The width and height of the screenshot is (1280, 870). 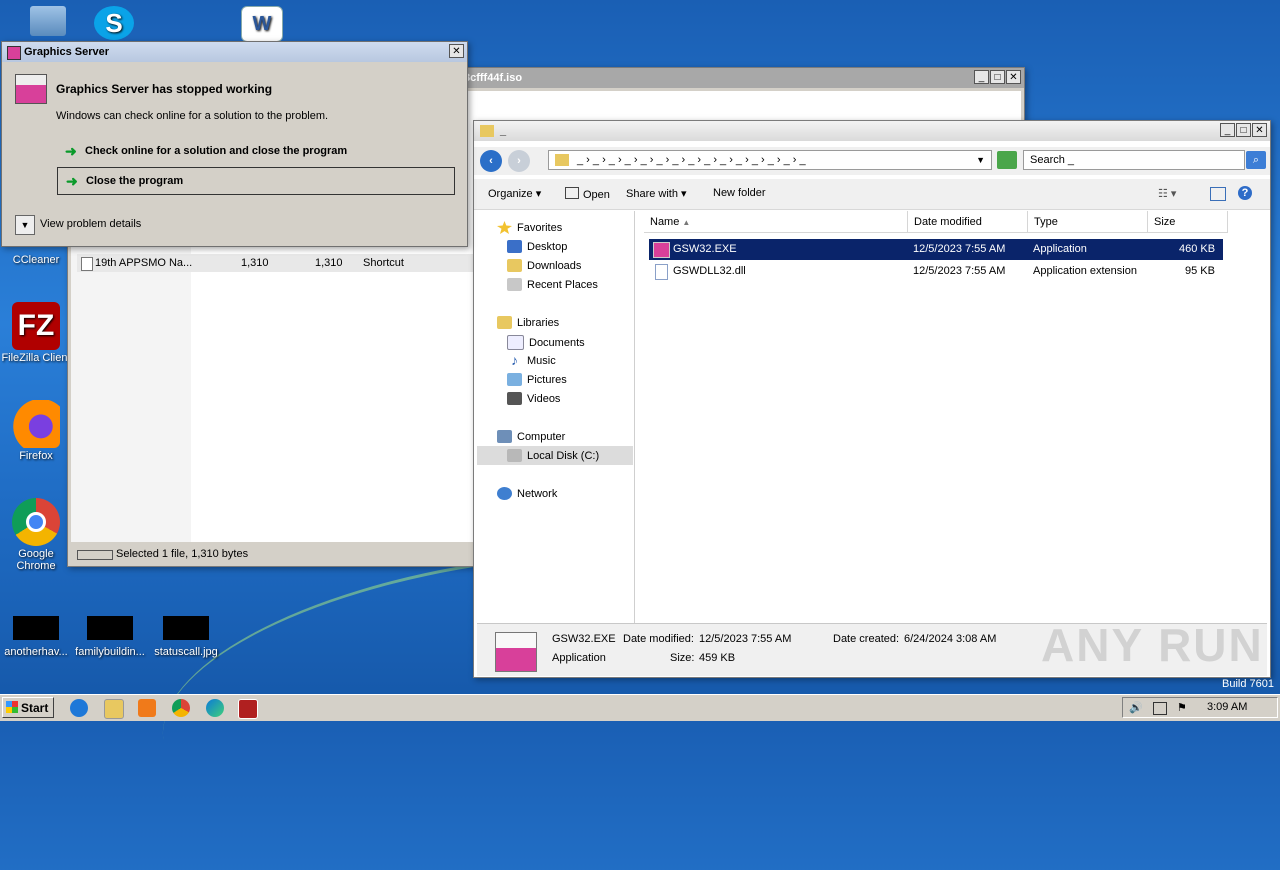 I want to click on file-type: Application extension, so click(x=1085, y=271).